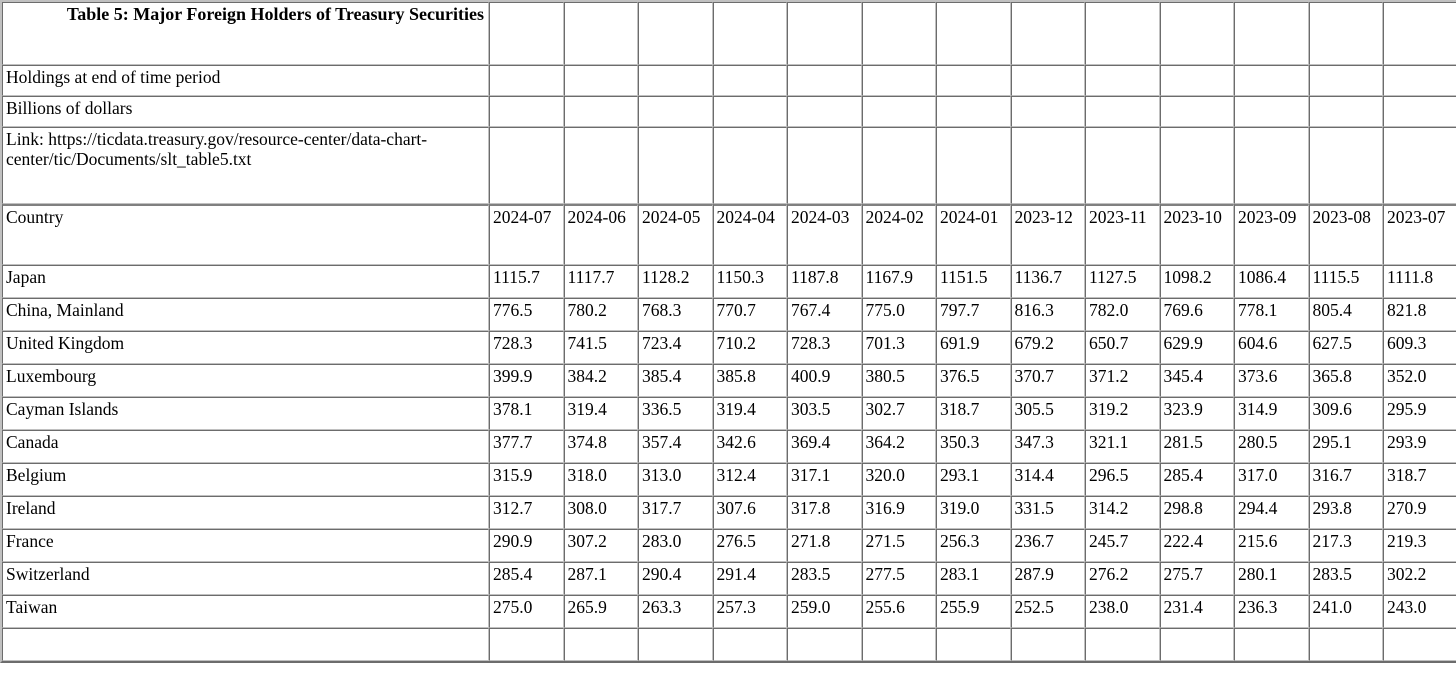 Image resolution: width=1456 pixels, height=698 pixels. What do you see at coordinates (1196, 234) in the screenshot?
I see `column-header-month: 2023-10` at bounding box center [1196, 234].